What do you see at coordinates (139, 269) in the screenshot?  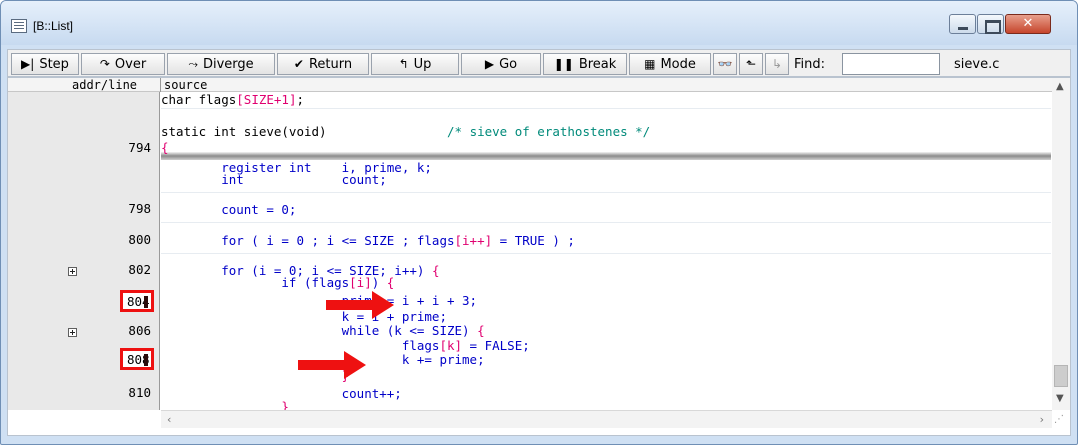 I see `line-number: 802` at bounding box center [139, 269].